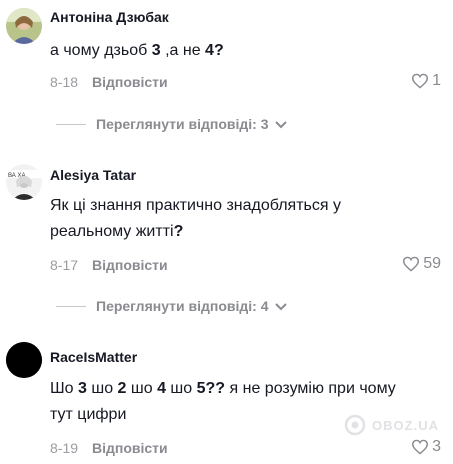 This screenshot has height=464, width=453. I want to click on watermark-text: OBOZ.UA, so click(405, 425).